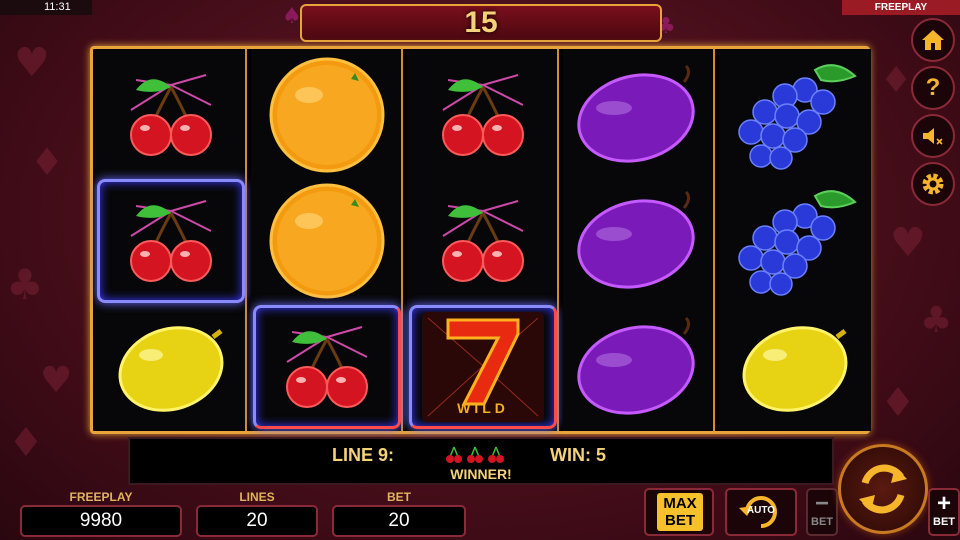  I want to click on bet-increase-button: + BET, so click(944, 512).